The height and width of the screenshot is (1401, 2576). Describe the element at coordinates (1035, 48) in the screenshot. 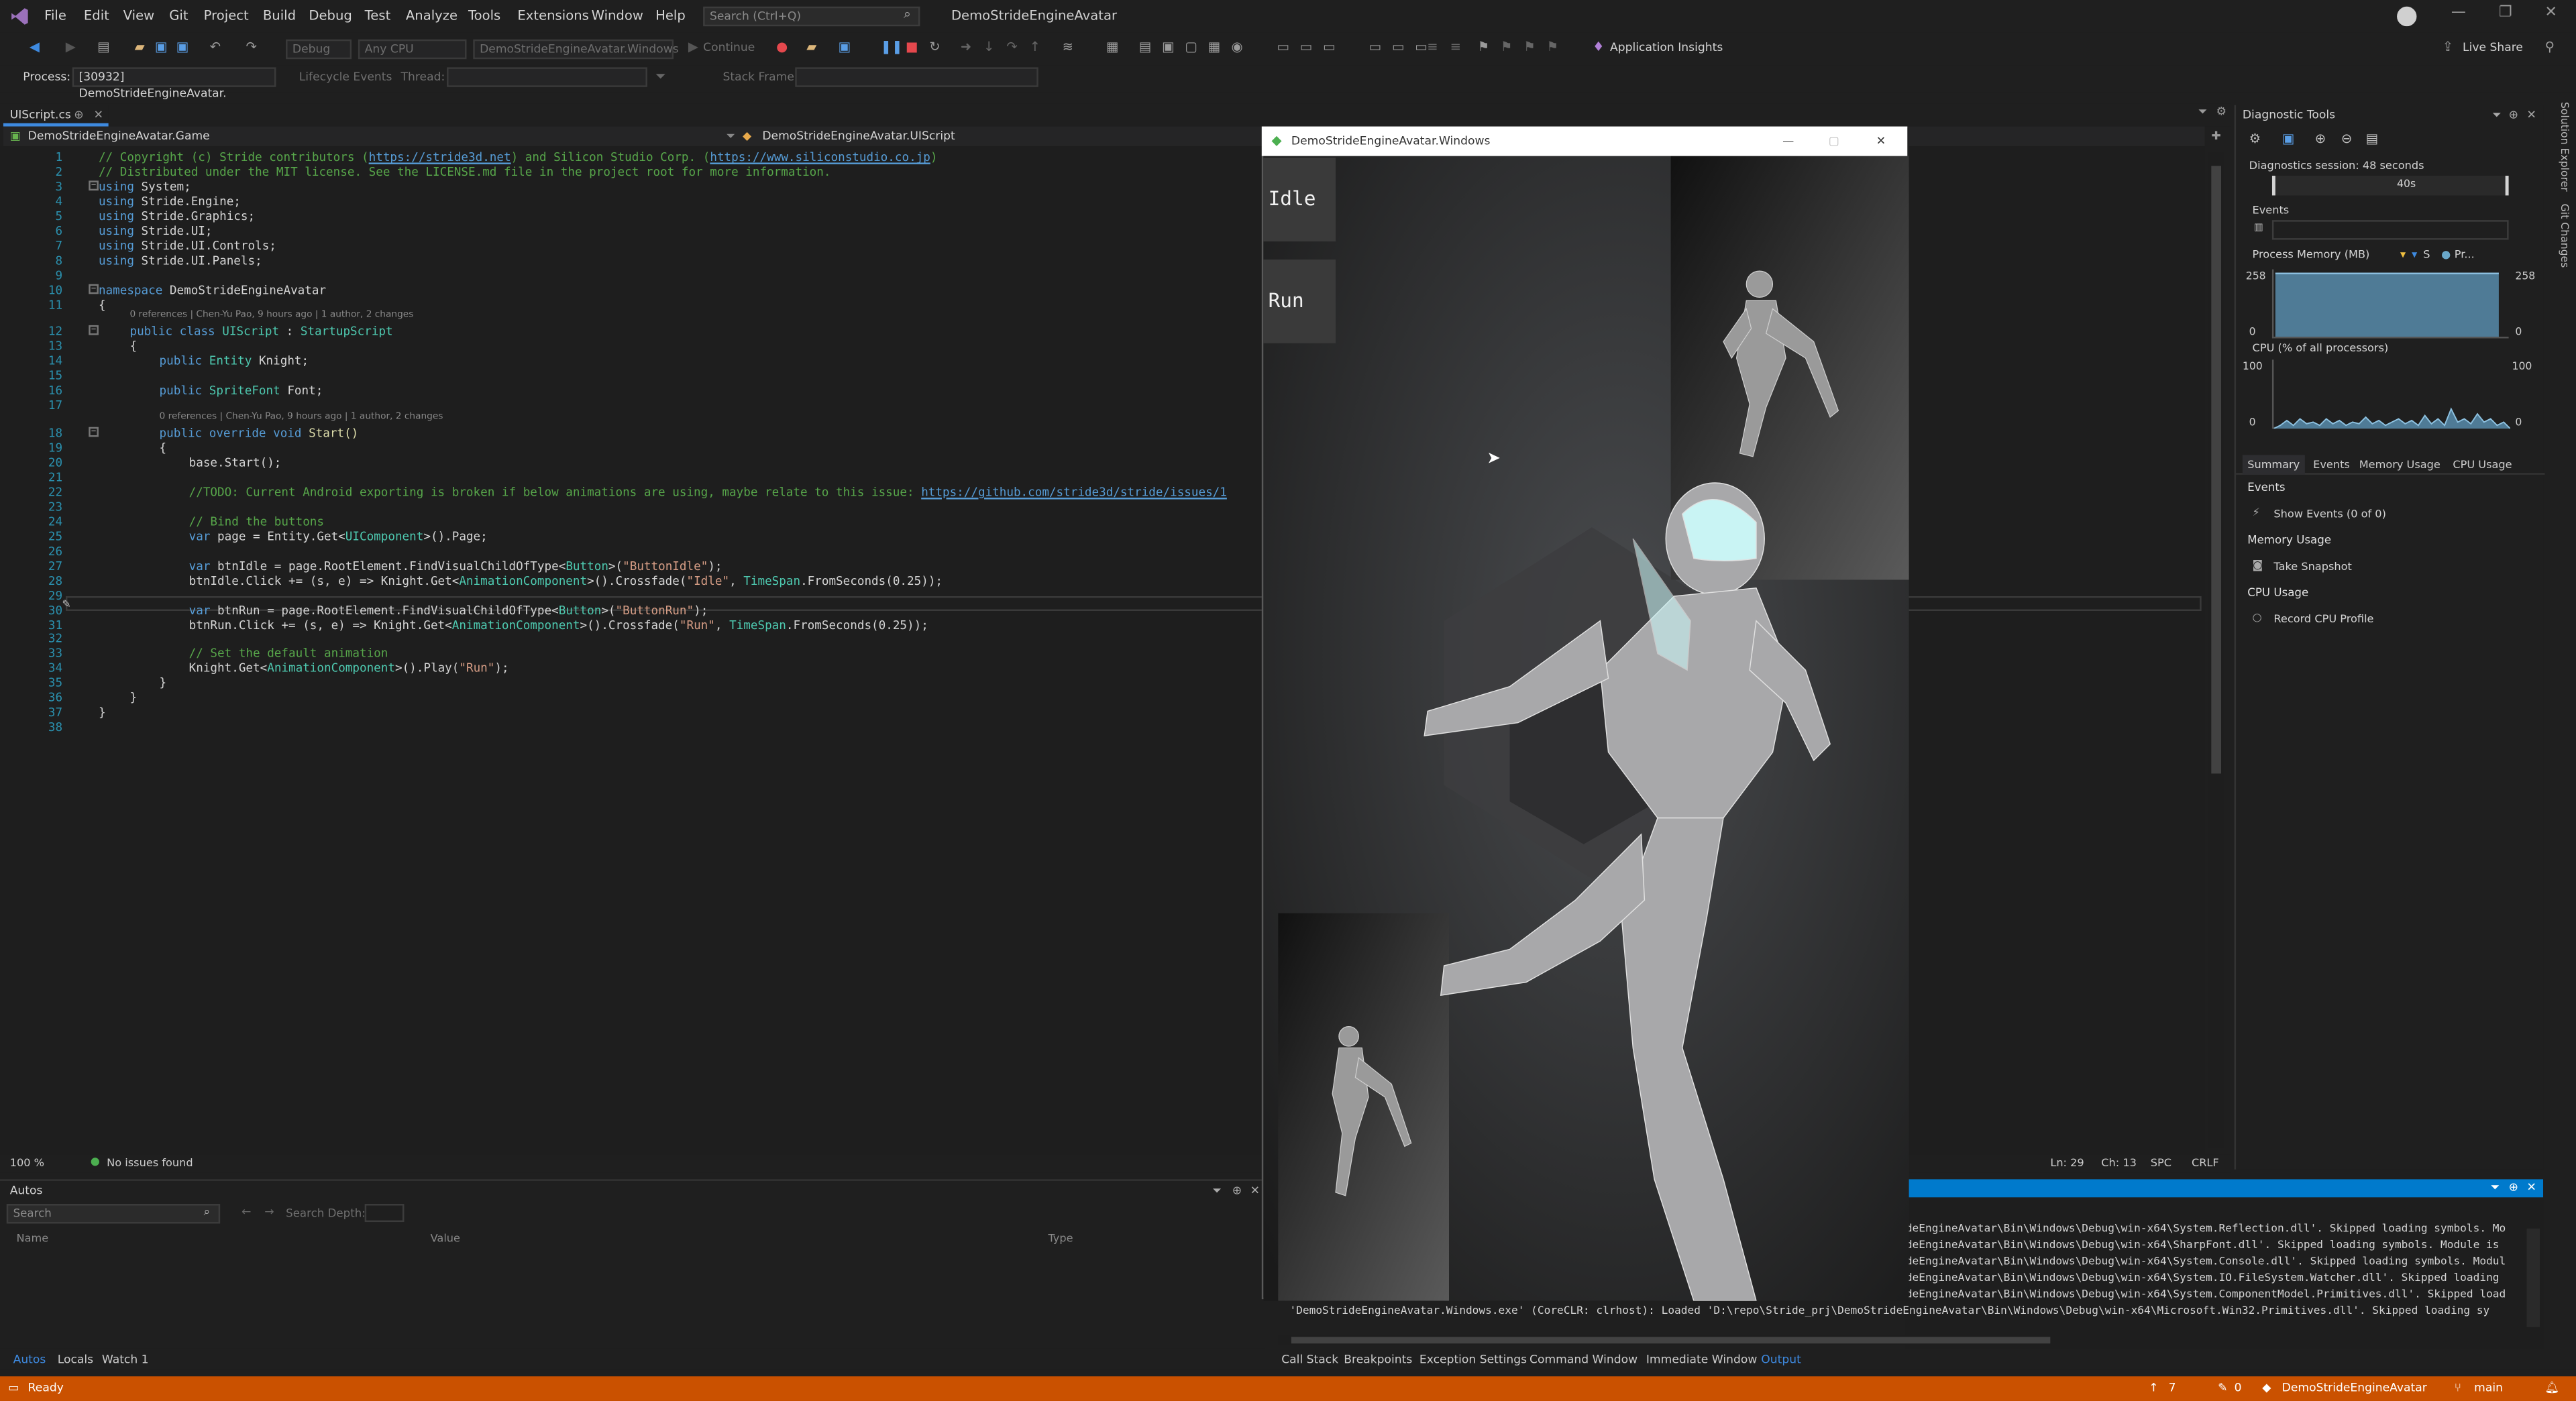

I see `step-out-icon: ↑` at that location.